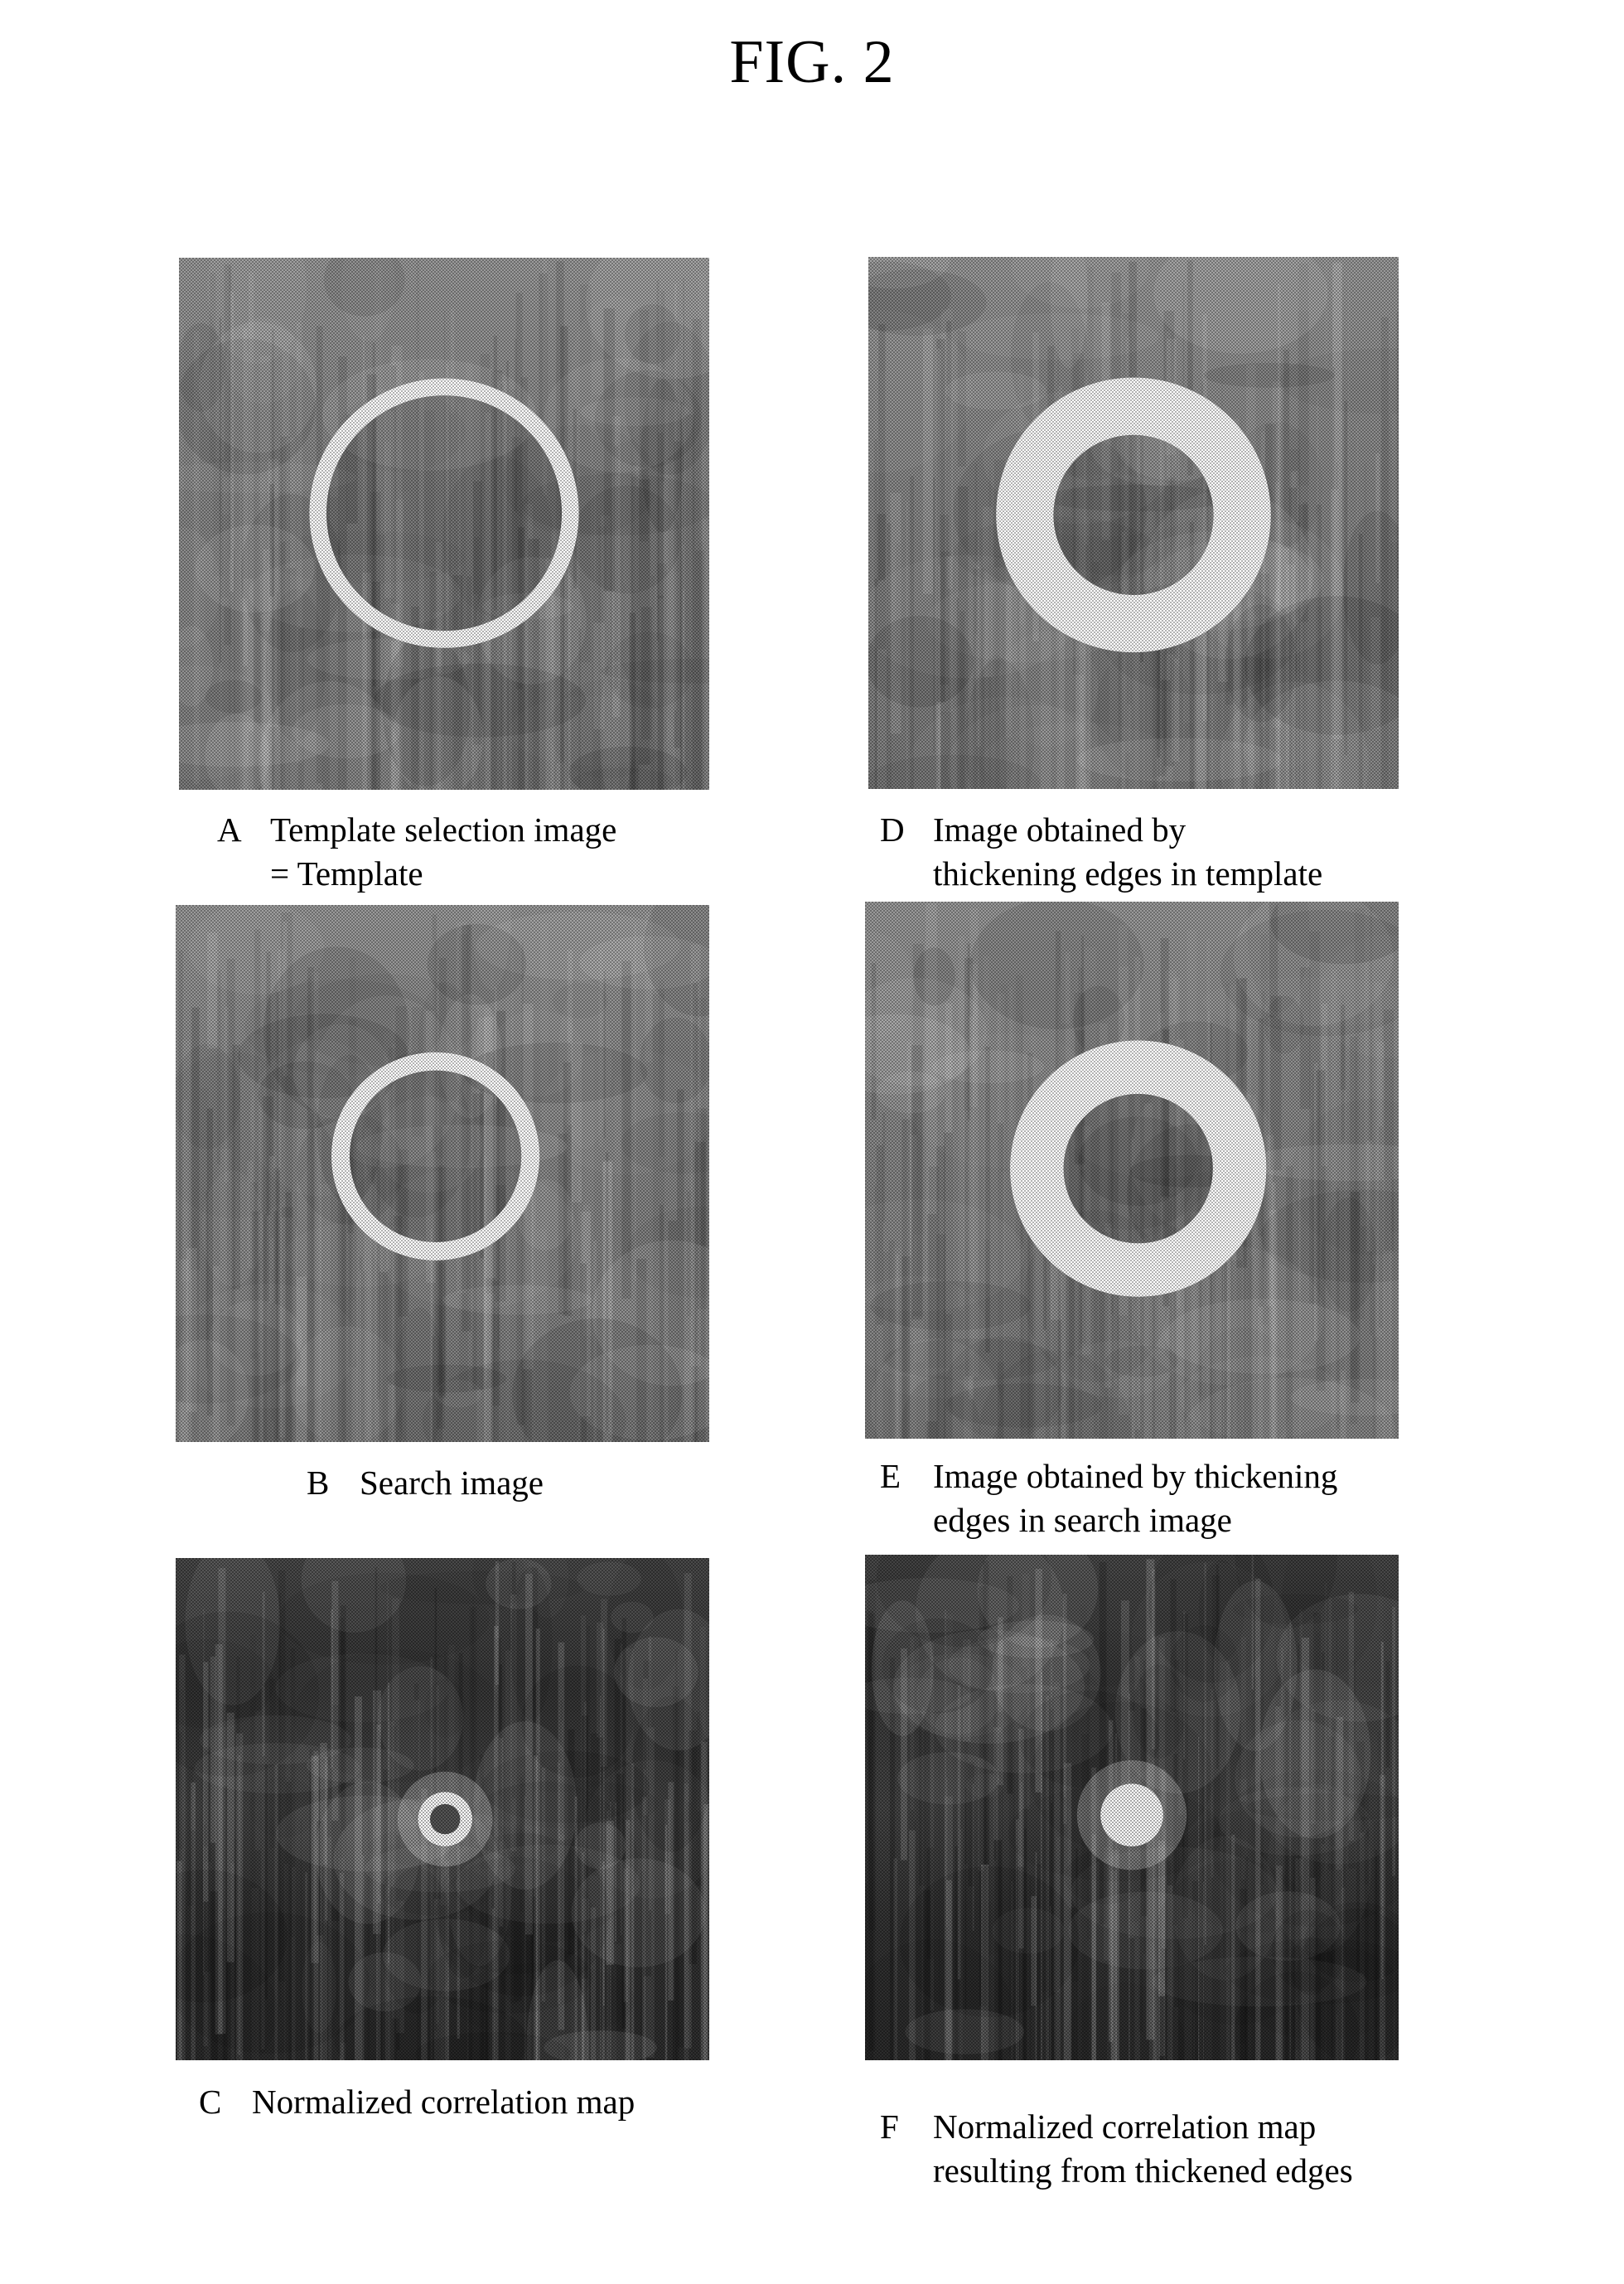 The width and height of the screenshot is (1624, 2284). What do you see at coordinates (890, 2126) in the screenshot?
I see `panel-letter-F: F` at bounding box center [890, 2126].